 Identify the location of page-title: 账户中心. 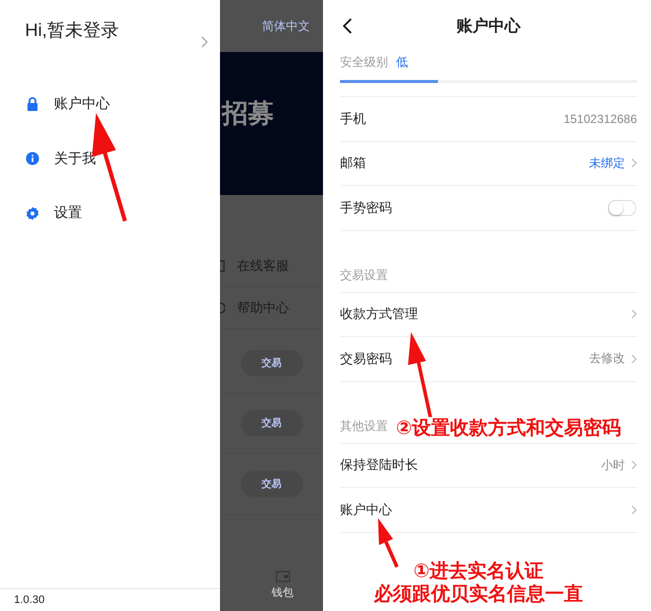
(488, 26).